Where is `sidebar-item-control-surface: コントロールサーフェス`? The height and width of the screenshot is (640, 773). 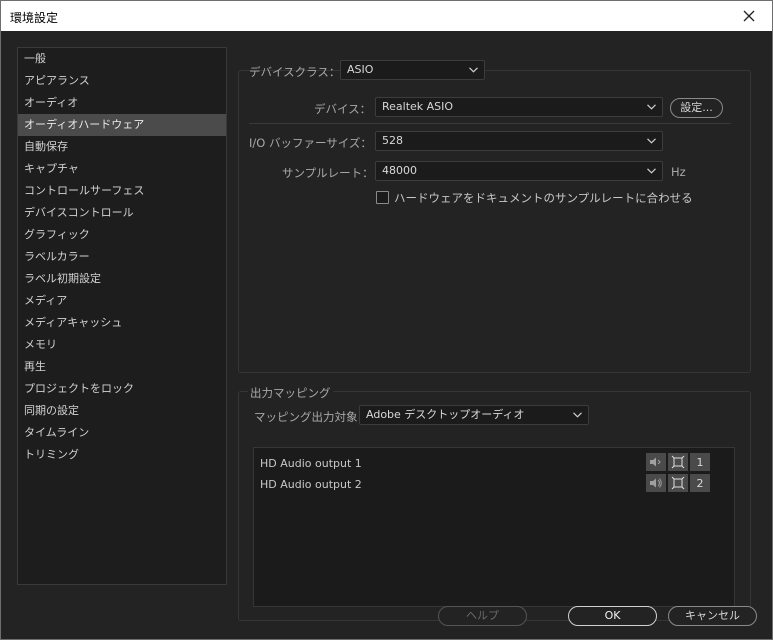
sidebar-item-control-surface: コントロールサーフェス is located at coordinates (122, 191).